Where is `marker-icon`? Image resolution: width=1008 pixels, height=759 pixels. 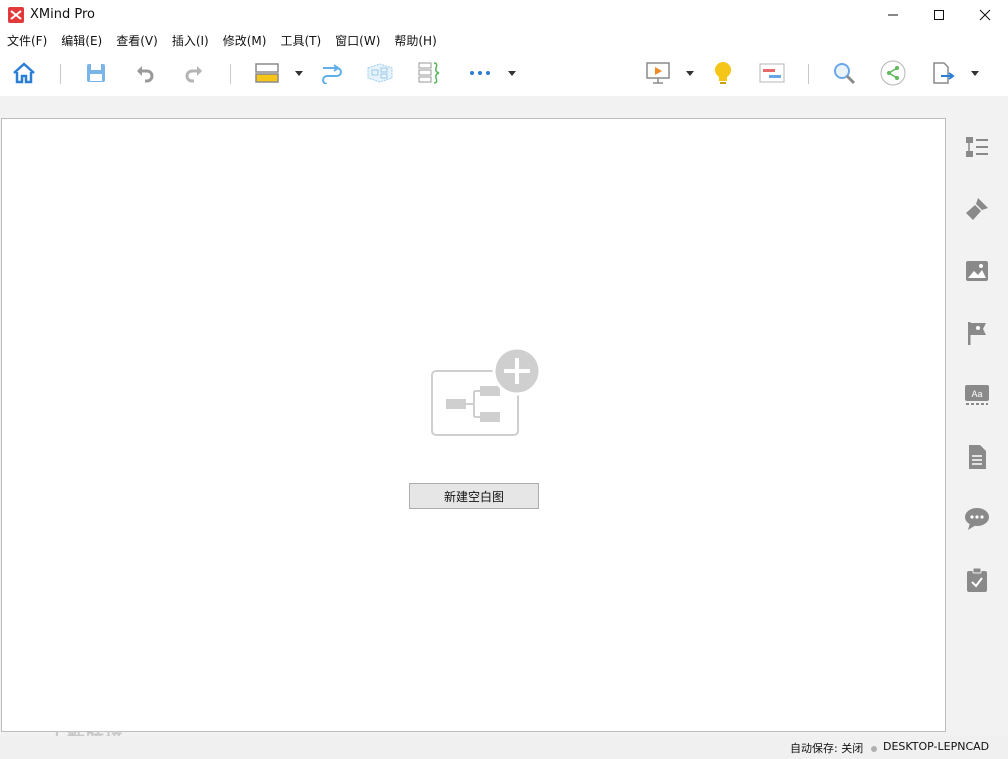
marker-icon is located at coordinates (977, 333).